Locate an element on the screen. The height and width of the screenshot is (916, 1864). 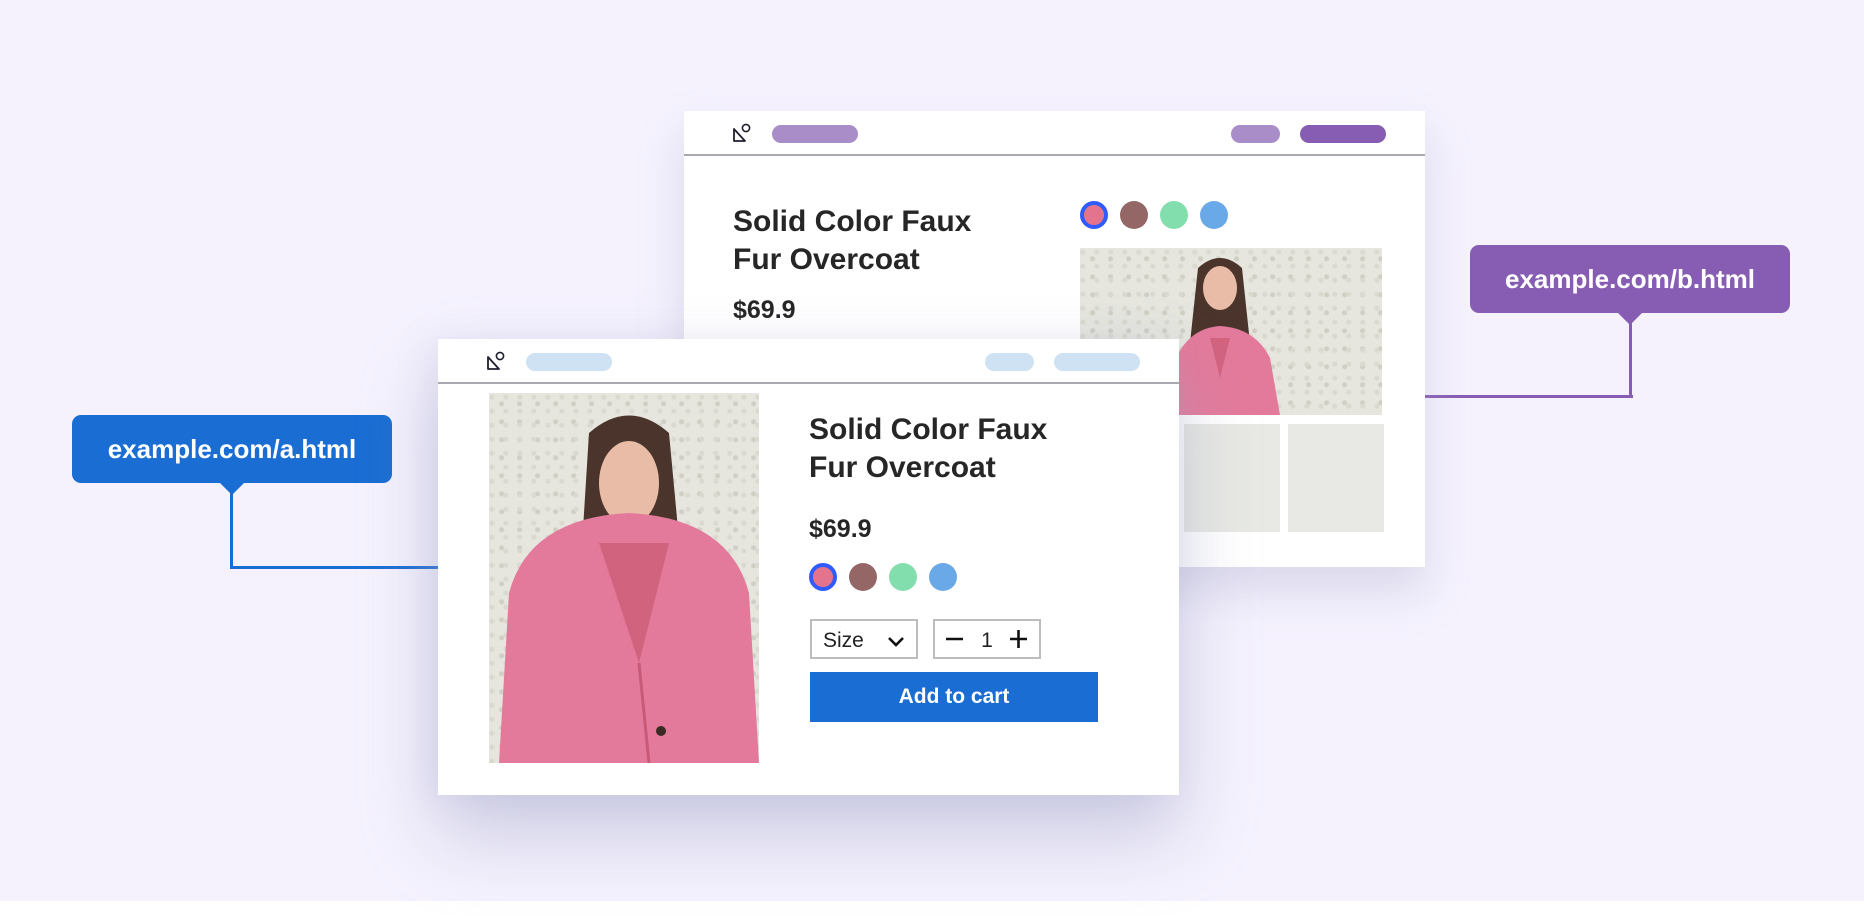
url-label-b: example.com/b.html is located at coordinates (1630, 285).